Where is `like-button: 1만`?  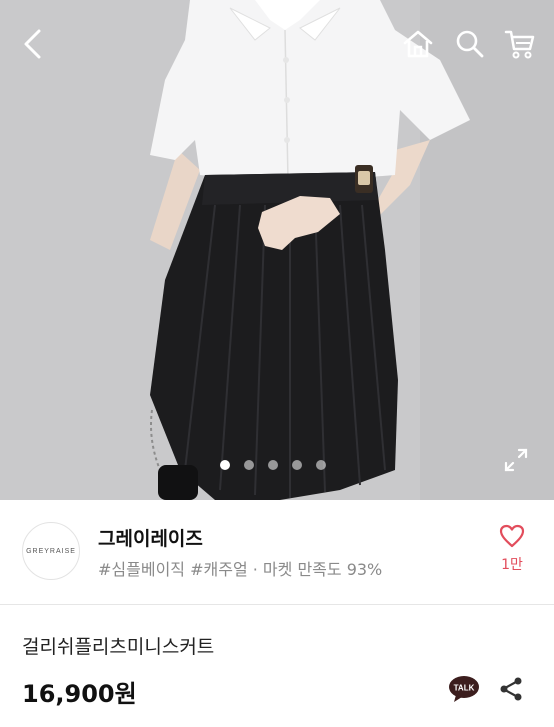 like-button: 1만 is located at coordinates (512, 549).